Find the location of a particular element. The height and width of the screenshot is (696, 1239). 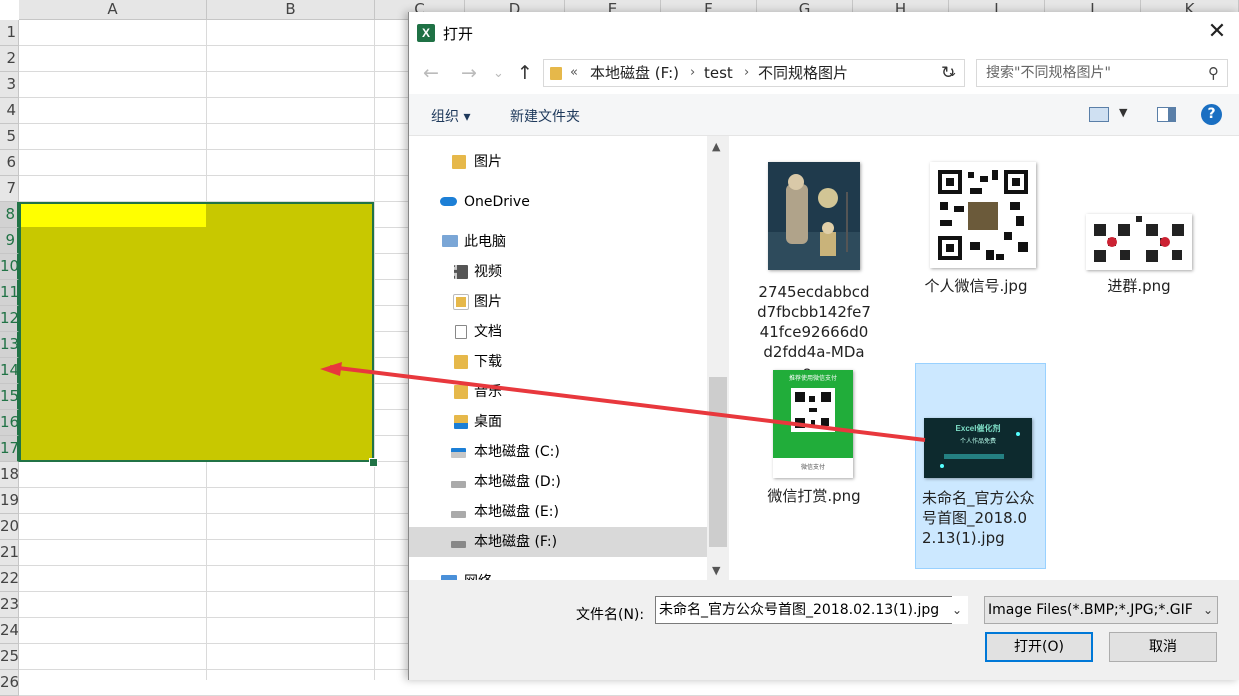

folder-icon is located at coordinates (459, 162).